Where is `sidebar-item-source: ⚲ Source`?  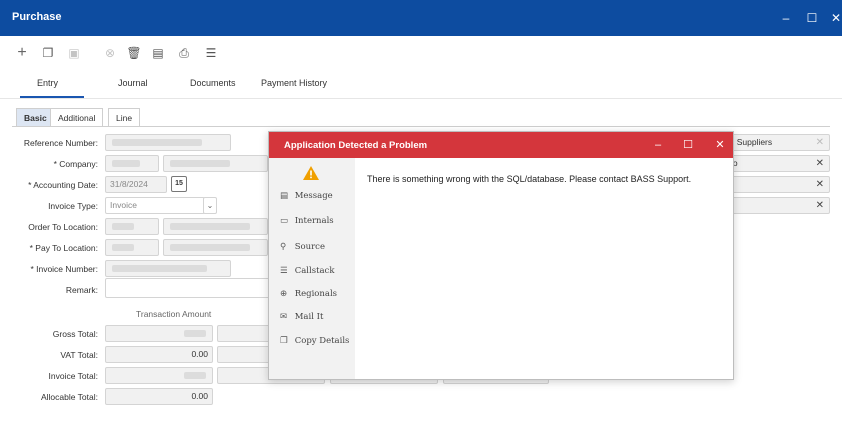 sidebar-item-source: ⚲ Source is located at coordinates (302, 247).